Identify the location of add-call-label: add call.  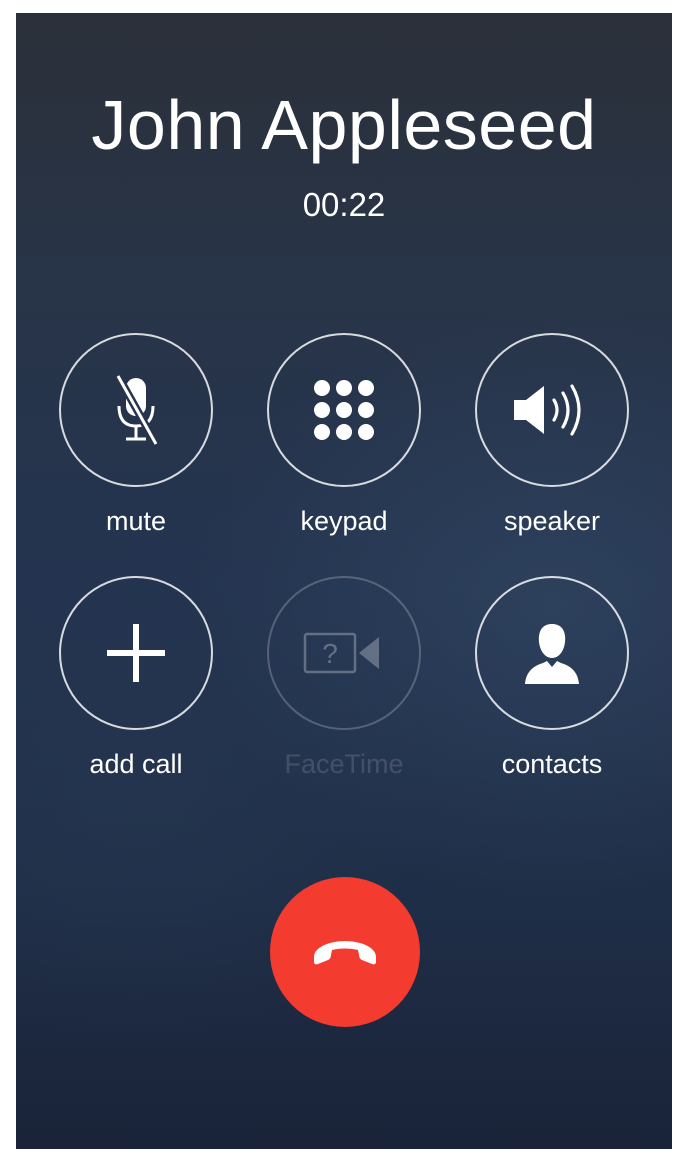
(136, 764).